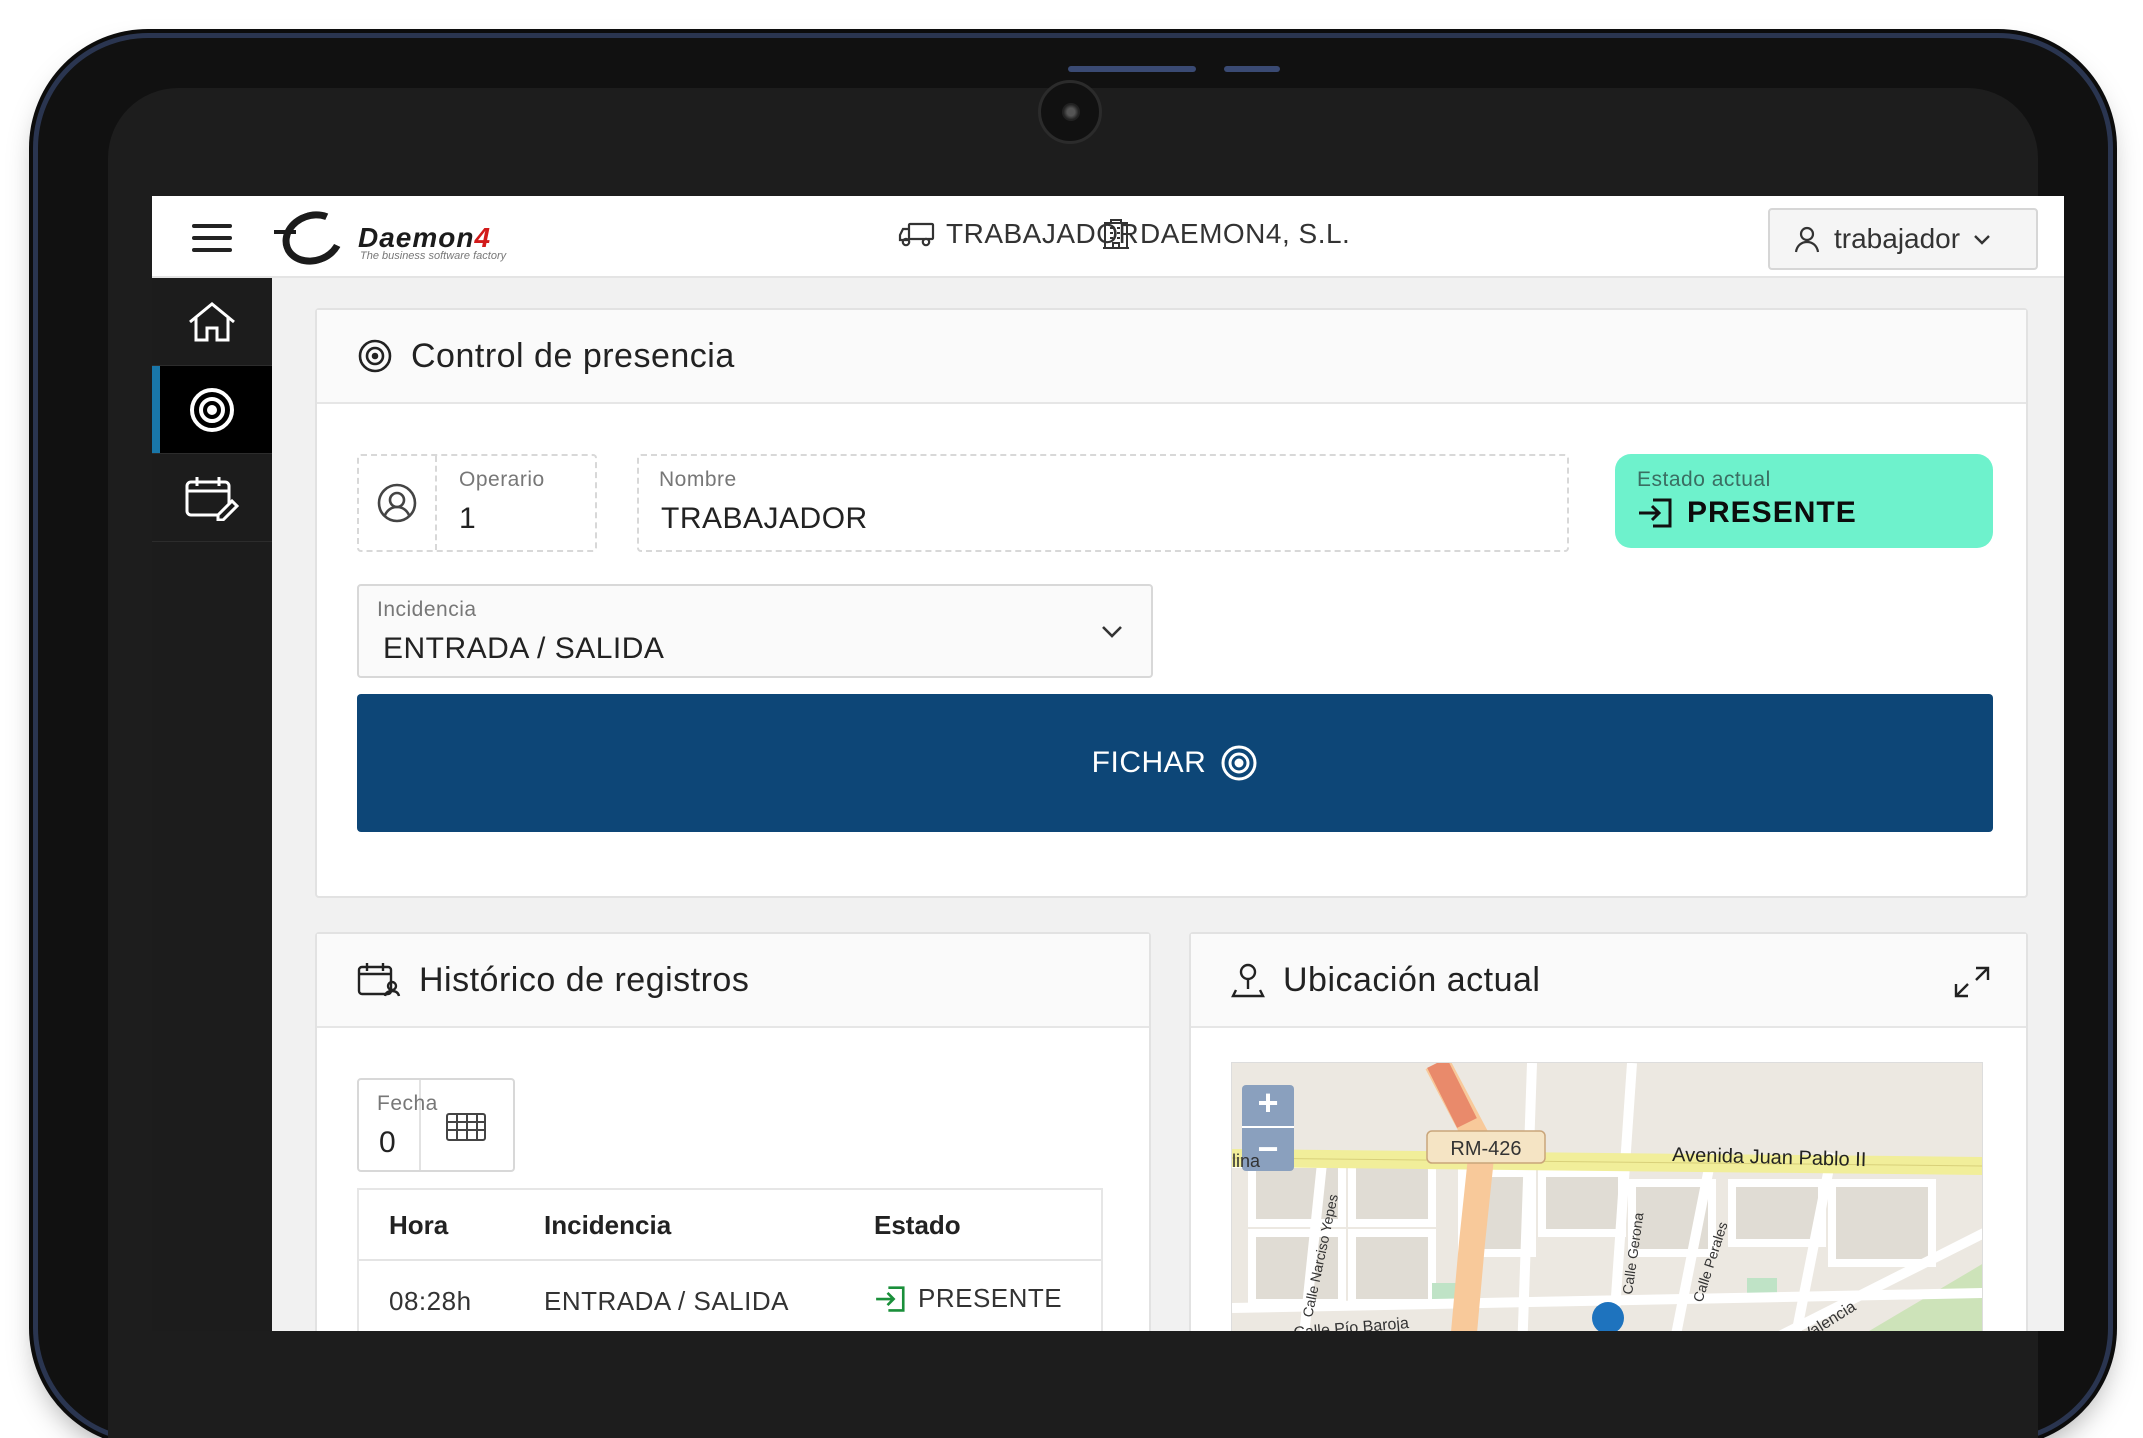  I want to click on zoom-in-button: +, so click(1267, 1102).